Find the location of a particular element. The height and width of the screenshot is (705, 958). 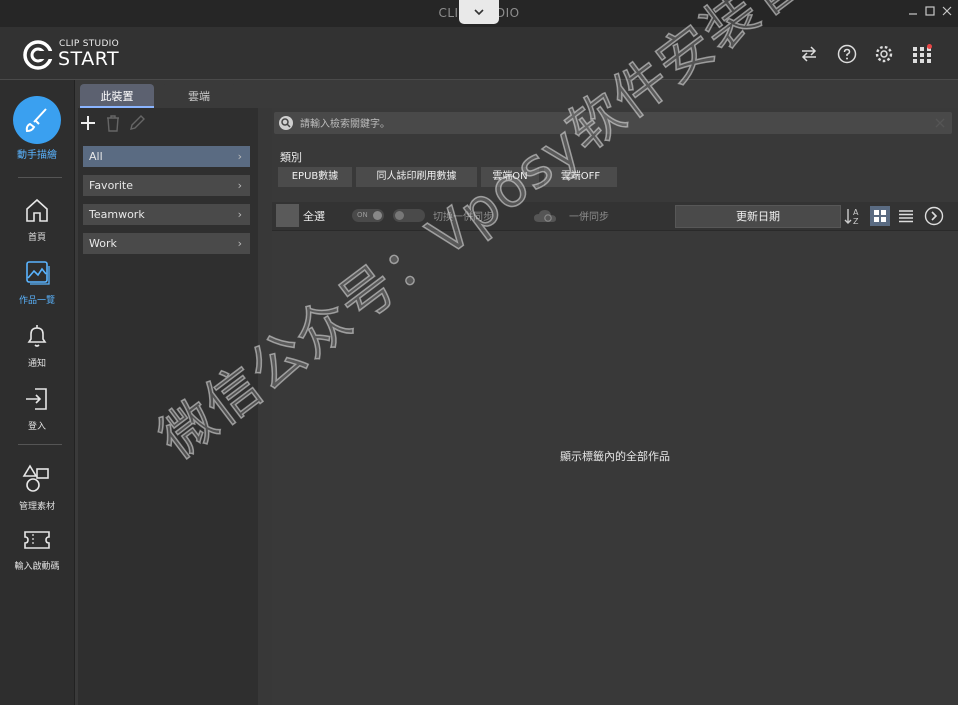

nav-label: 動手描繪 is located at coordinates (37, 155).